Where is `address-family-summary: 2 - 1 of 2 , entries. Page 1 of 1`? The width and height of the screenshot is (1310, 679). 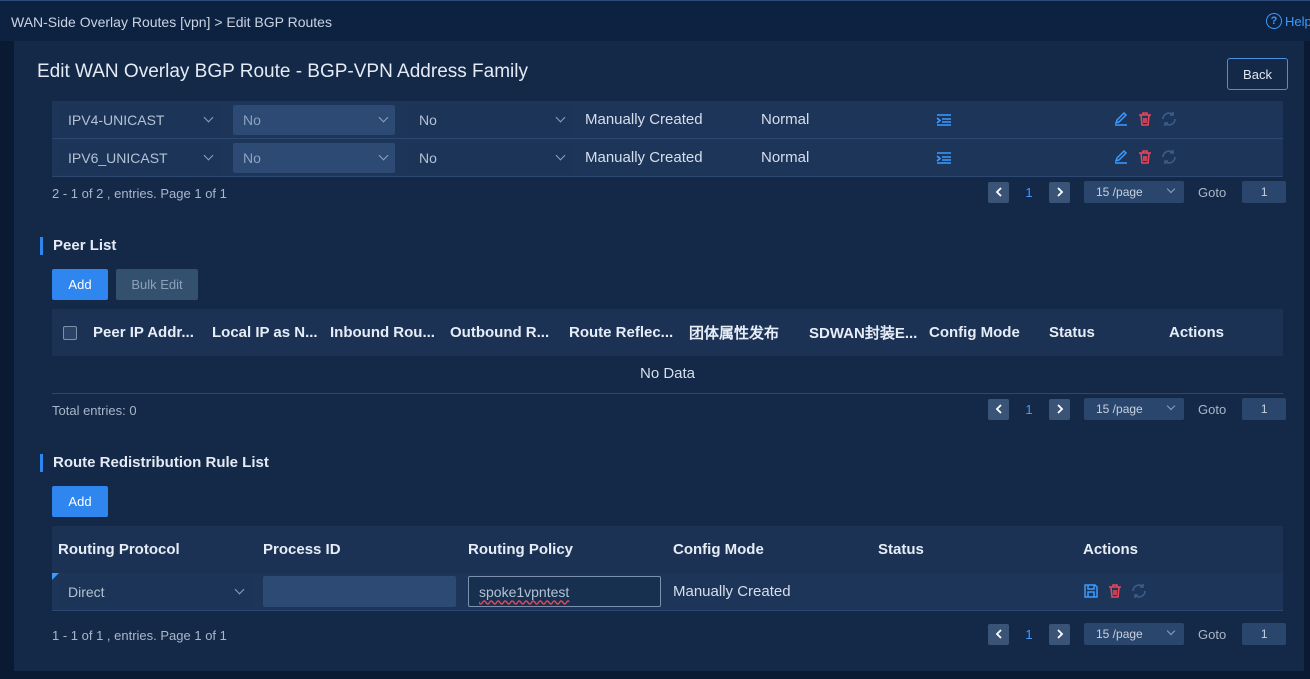
address-family-summary: 2 - 1 of 2 , entries. Page 1 of 1 is located at coordinates (139, 193).